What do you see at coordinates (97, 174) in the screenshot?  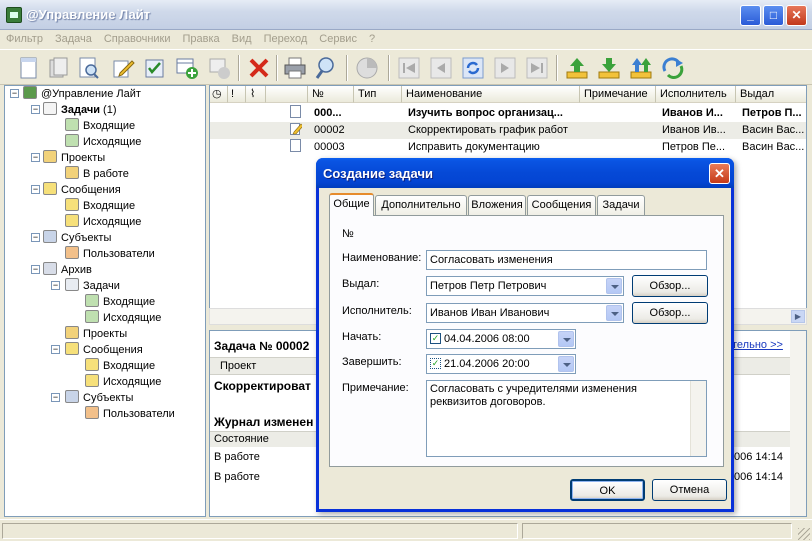 I see `tree-projects-in-work: В работе` at bounding box center [97, 174].